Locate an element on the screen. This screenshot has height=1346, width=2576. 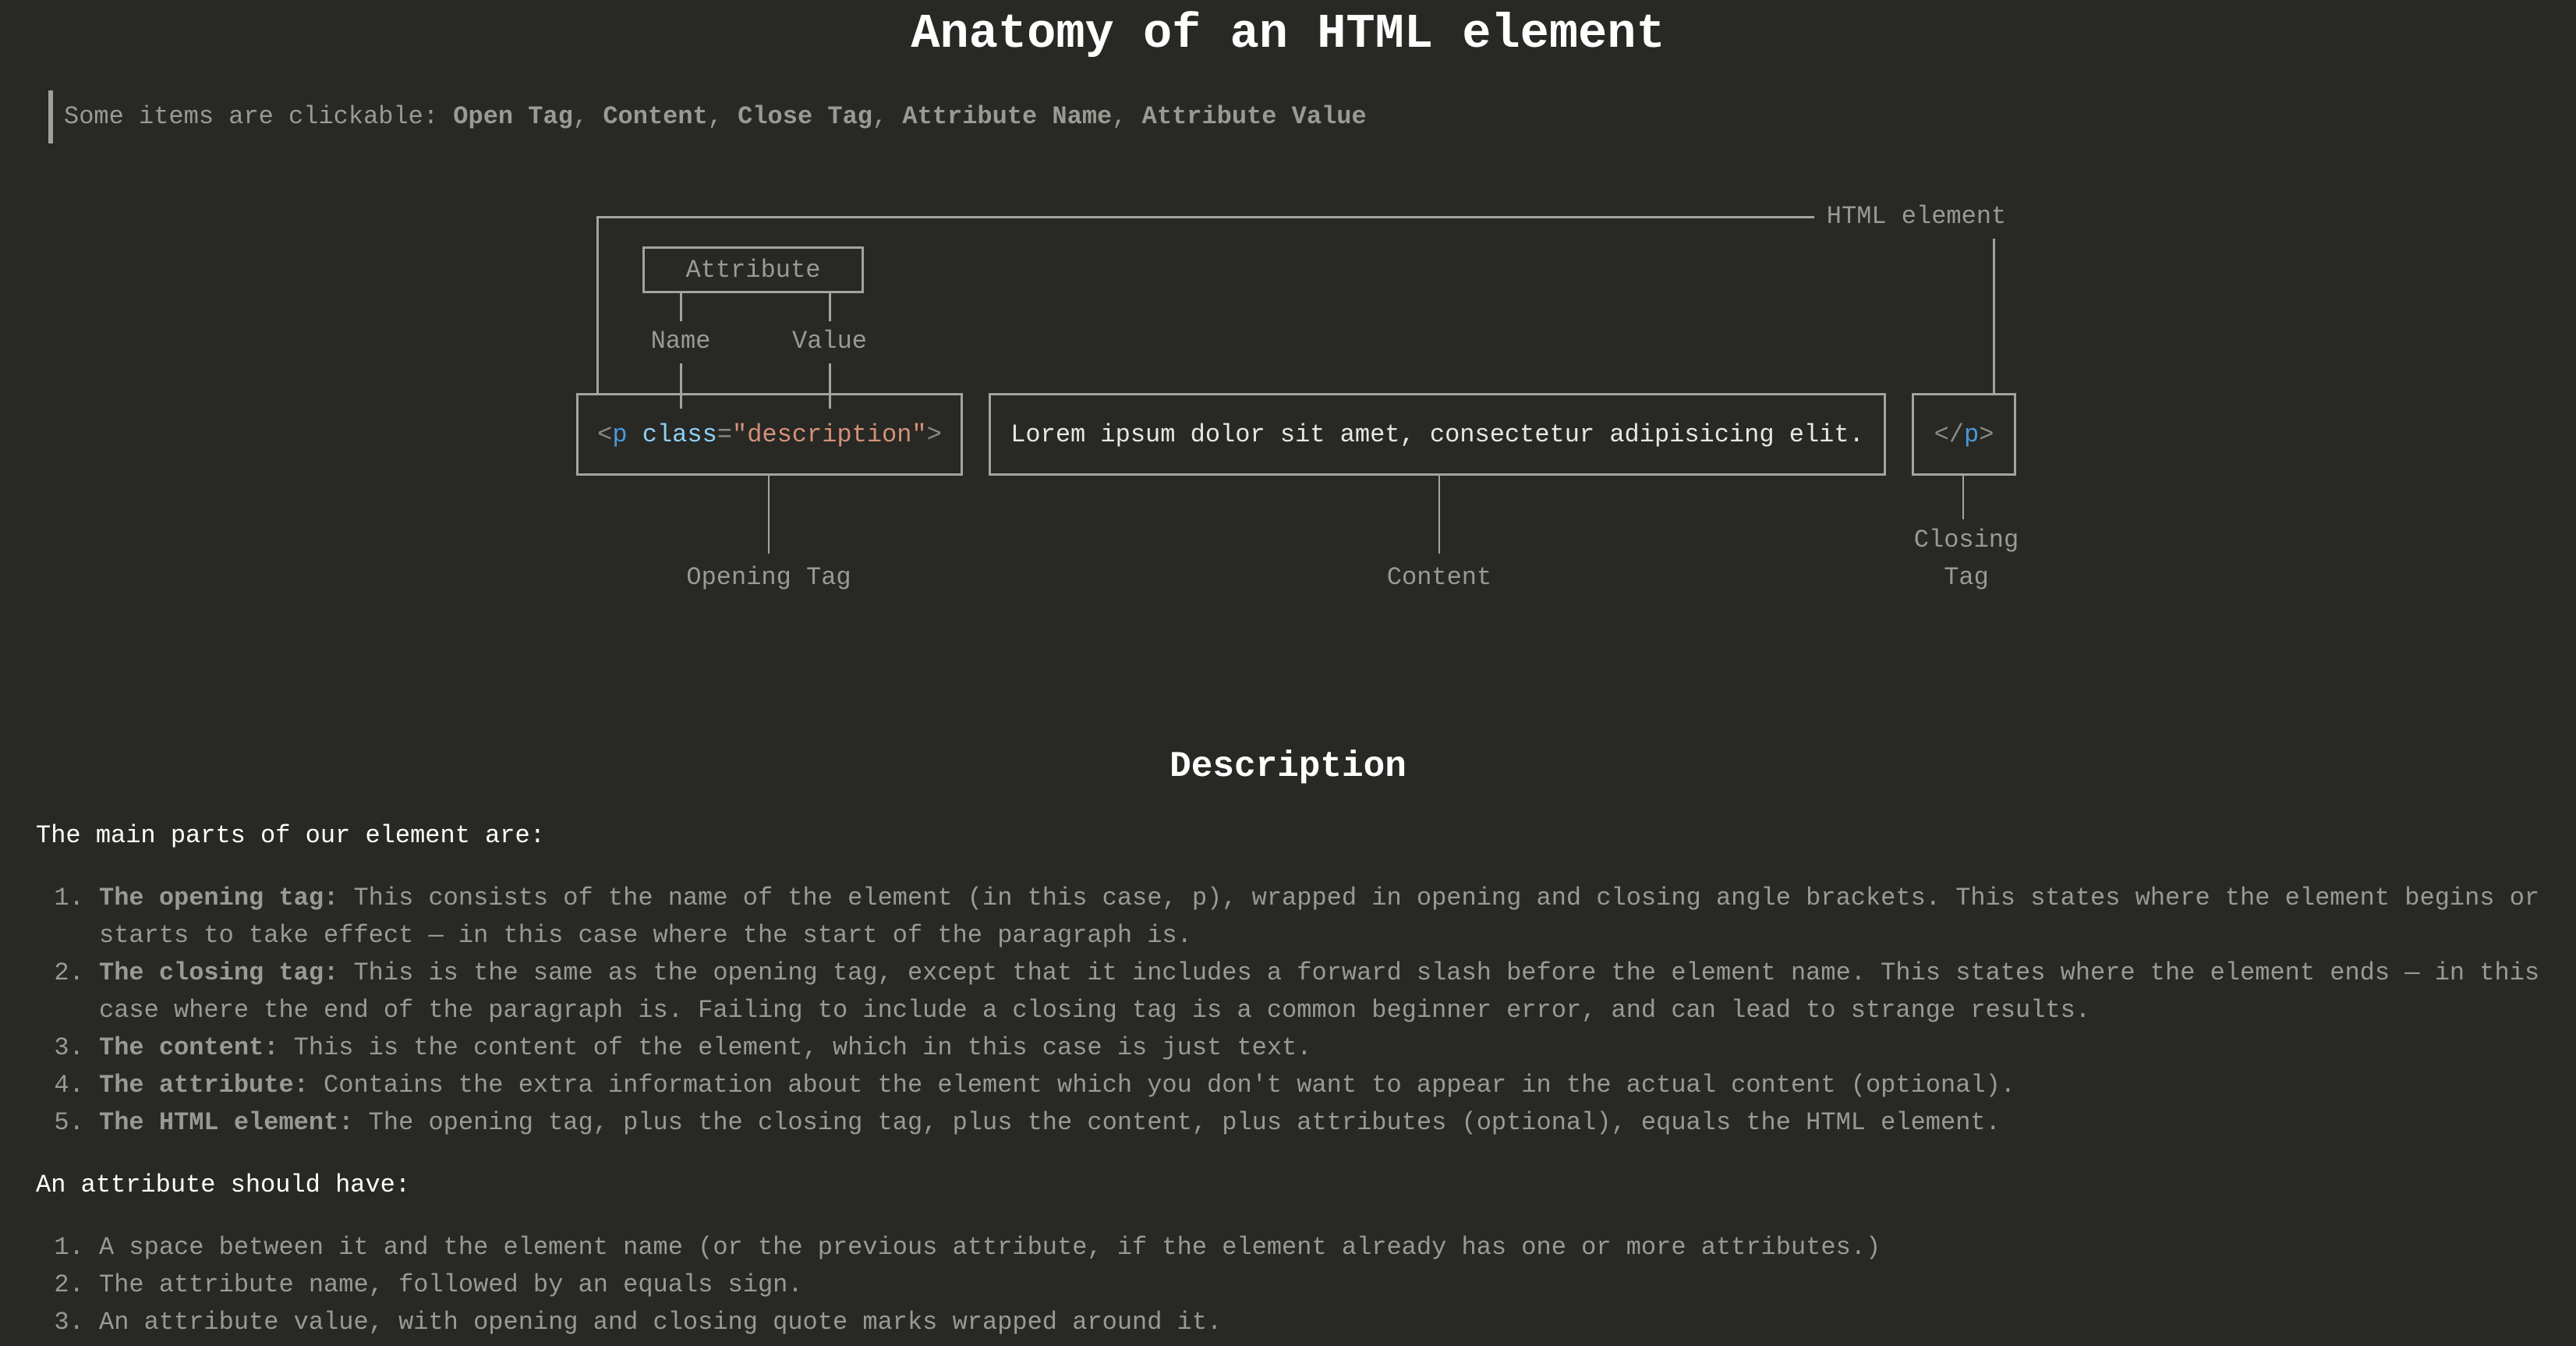
html-element-bracket-right is located at coordinates (1994, 316).